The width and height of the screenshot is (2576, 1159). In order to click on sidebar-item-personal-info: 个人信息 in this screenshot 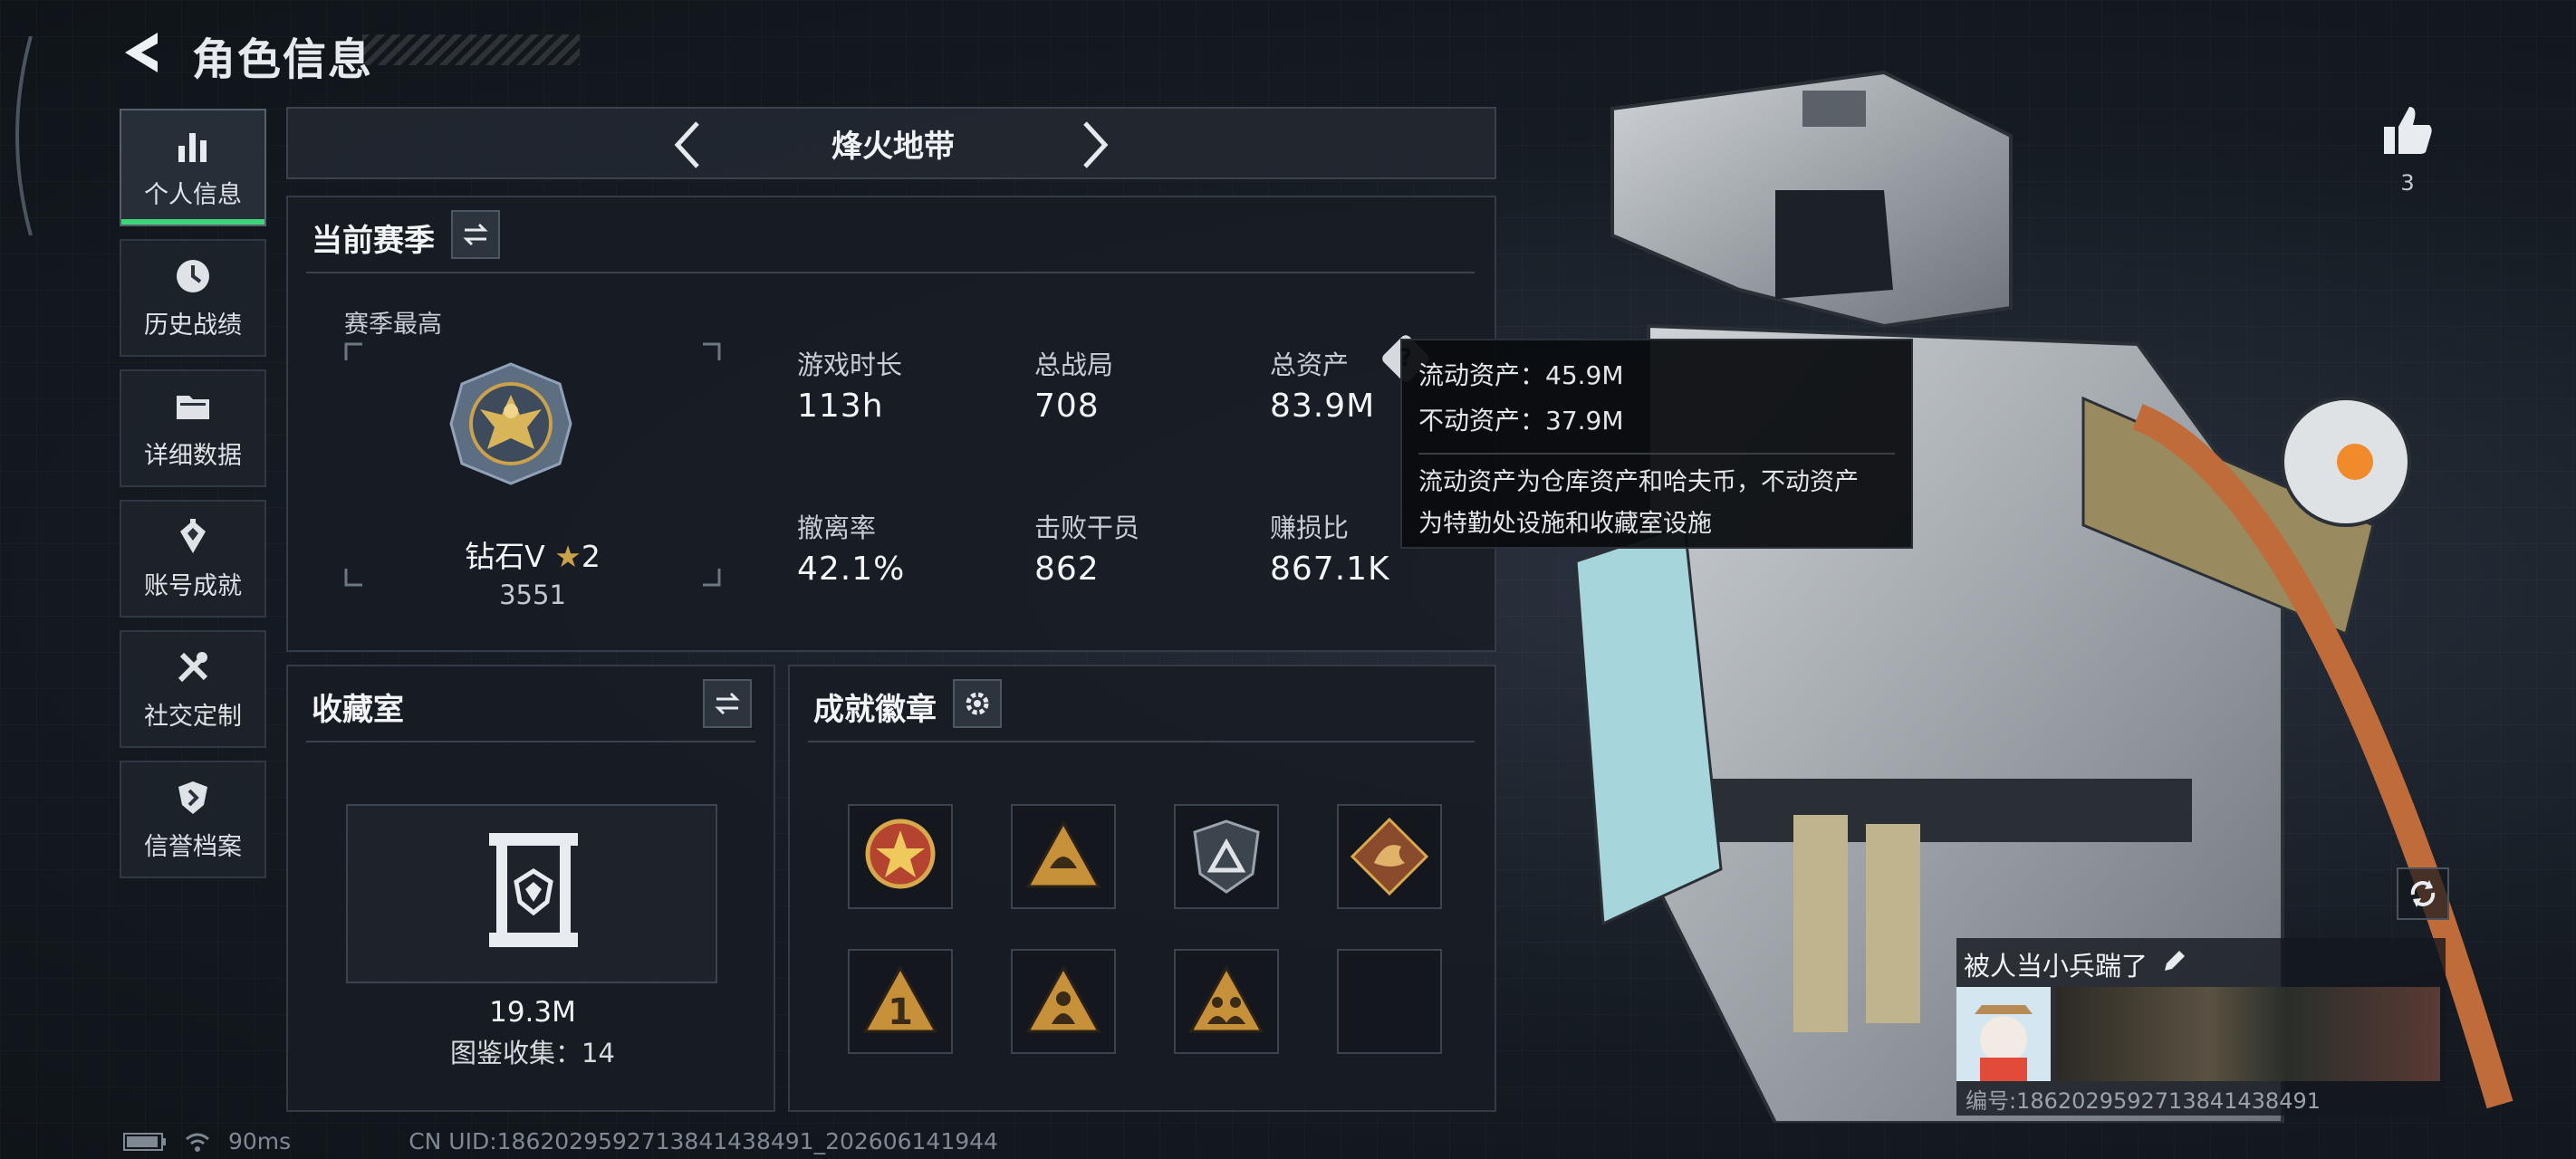, I will do `click(193, 168)`.